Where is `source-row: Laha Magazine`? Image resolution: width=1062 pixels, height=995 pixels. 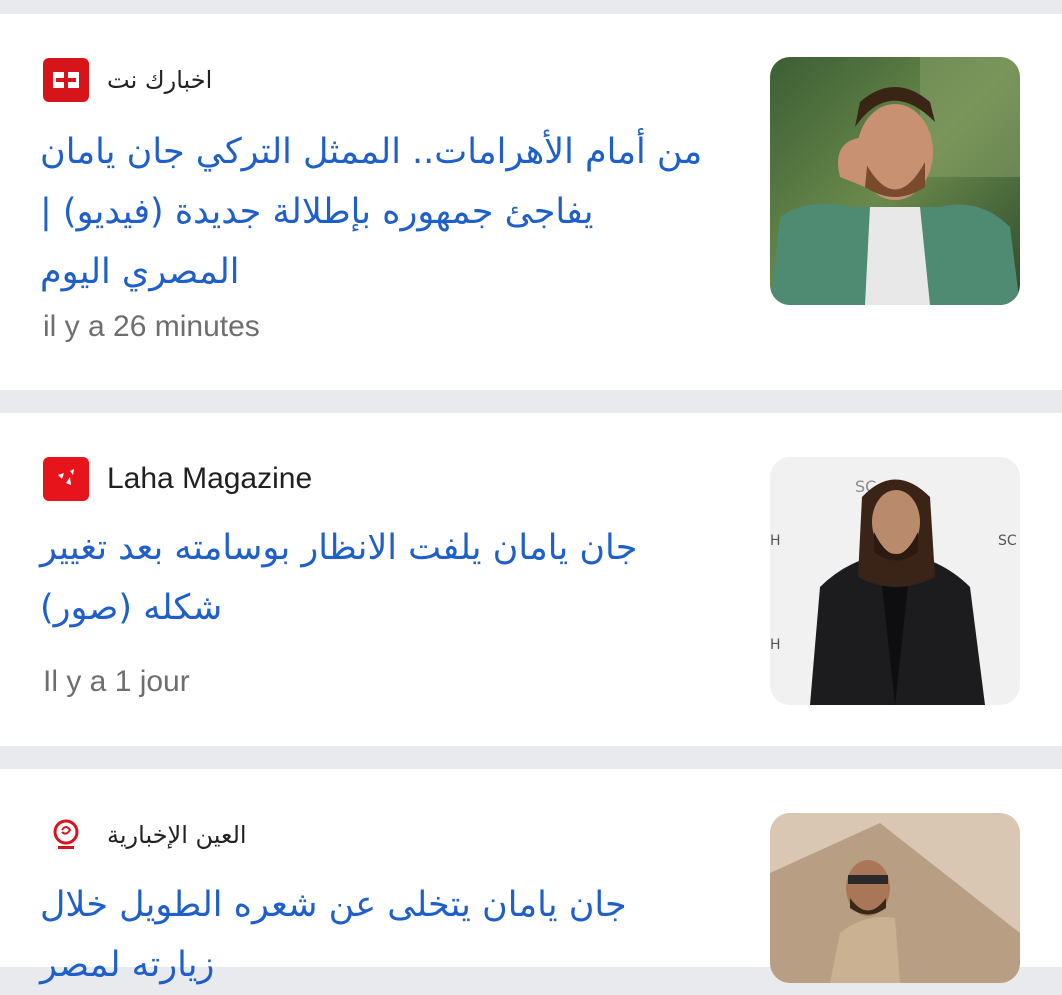
source-row: Laha Magazine is located at coordinates (177, 479).